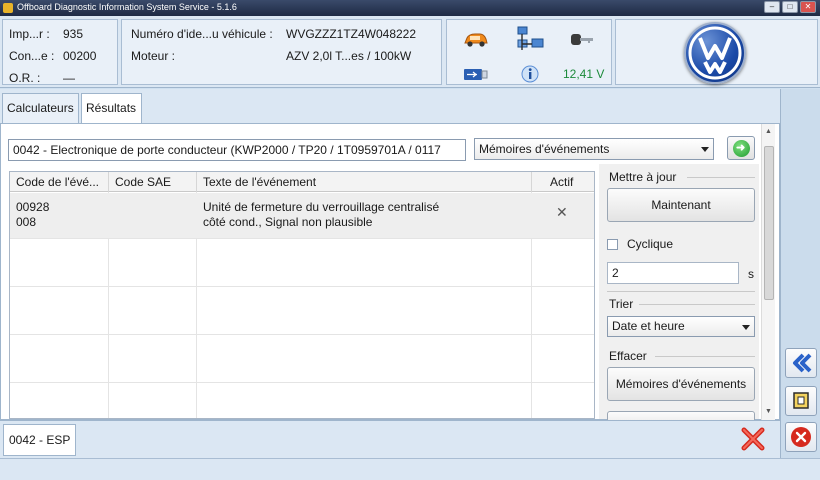  Describe the element at coordinates (33, 214) in the screenshot. I see `event-code-cell: 00928 008` at that location.